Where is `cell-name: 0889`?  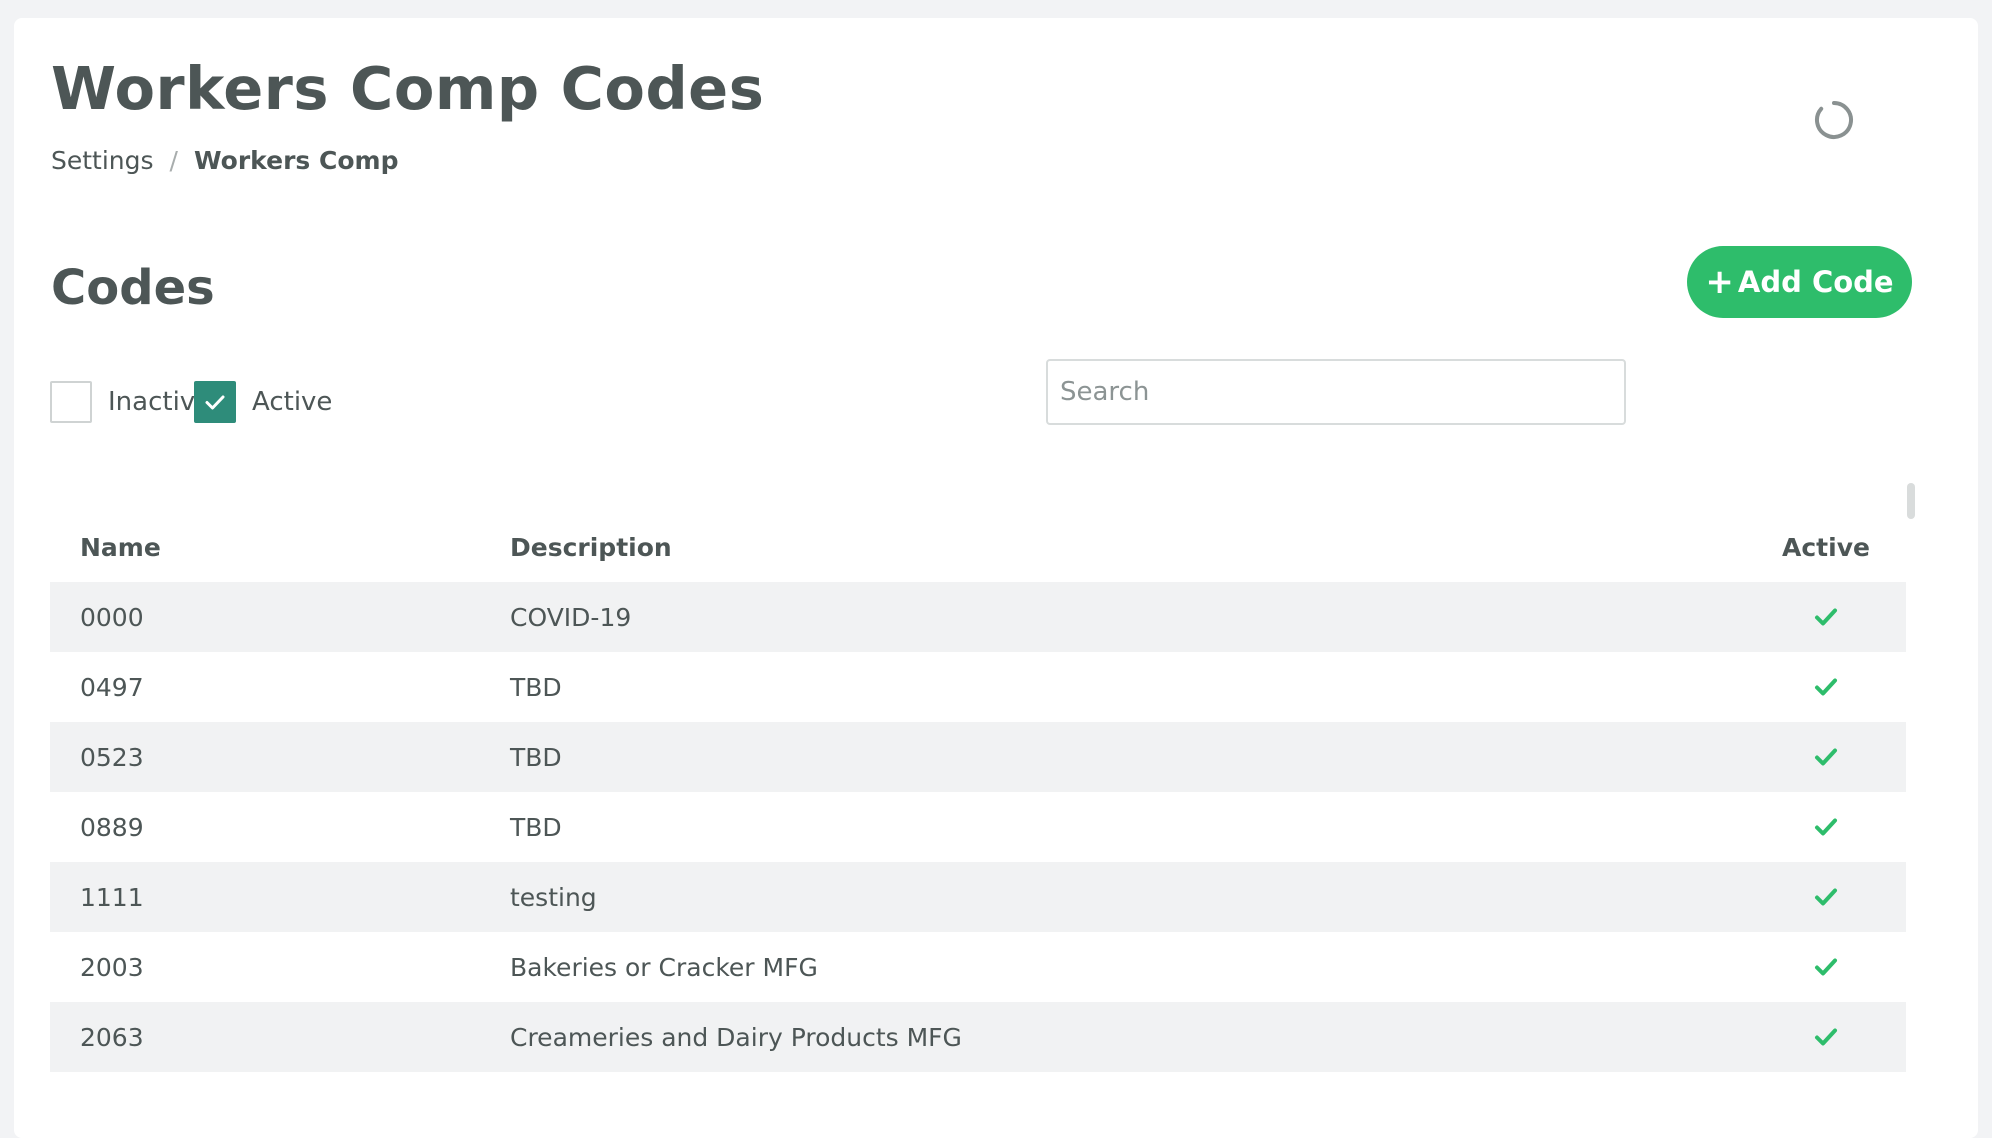
cell-name: 0889 is located at coordinates (112, 827).